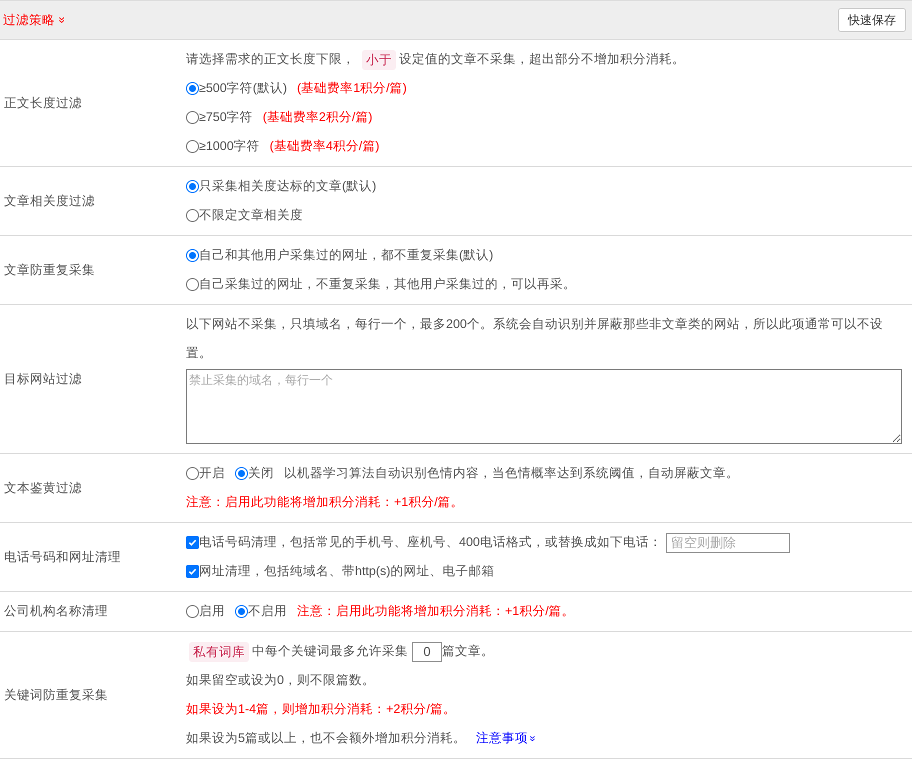  Describe the element at coordinates (728, 542) in the screenshot. I see `phone-input-field: 留空则删除` at that location.